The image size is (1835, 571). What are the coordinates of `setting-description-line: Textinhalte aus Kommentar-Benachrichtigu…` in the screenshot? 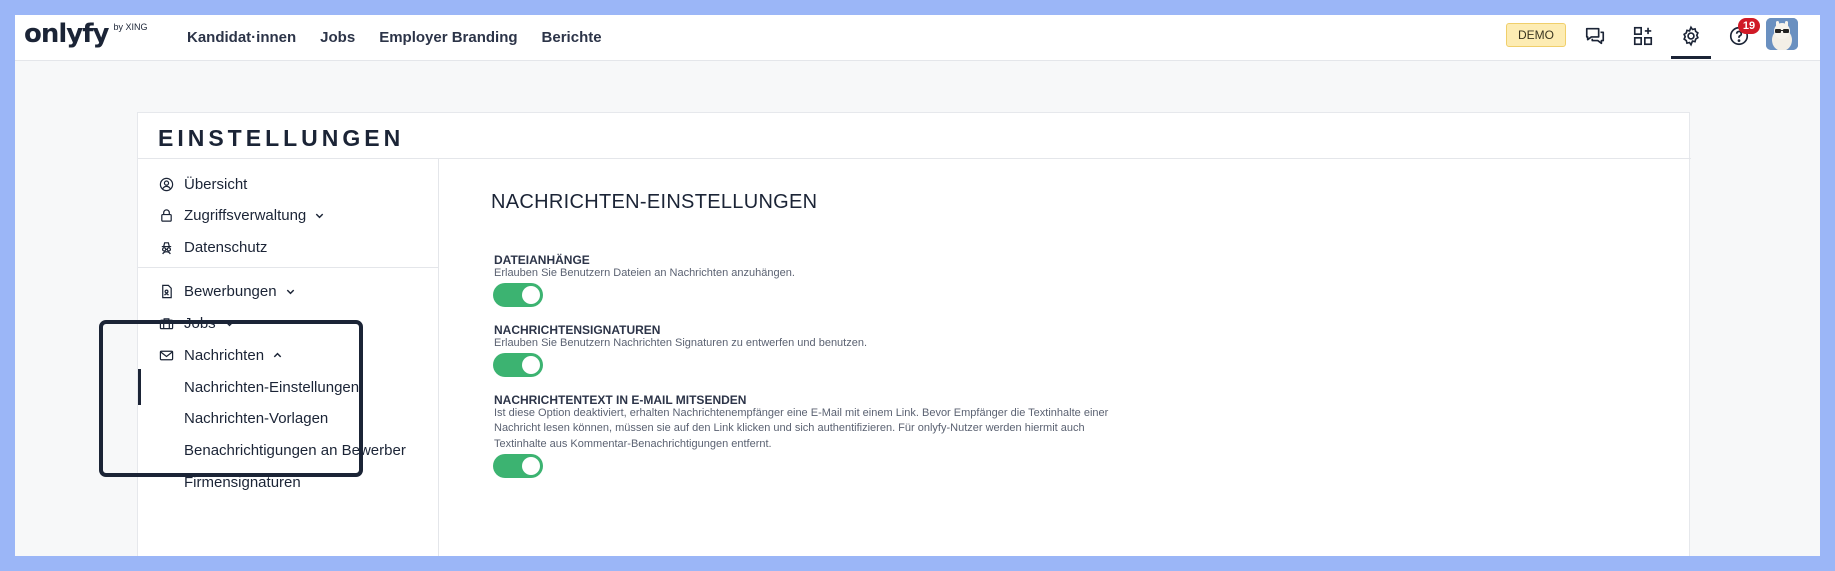 It's located at (633, 444).